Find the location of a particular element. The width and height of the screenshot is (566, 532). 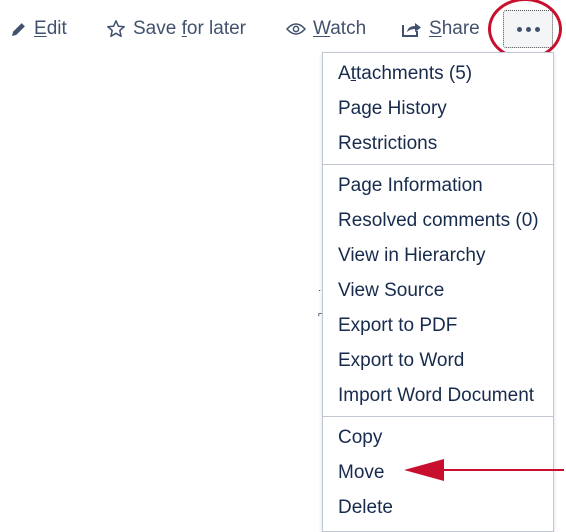

menu-item-resolved-comments: Resolved comments (0) is located at coordinates (438, 220).